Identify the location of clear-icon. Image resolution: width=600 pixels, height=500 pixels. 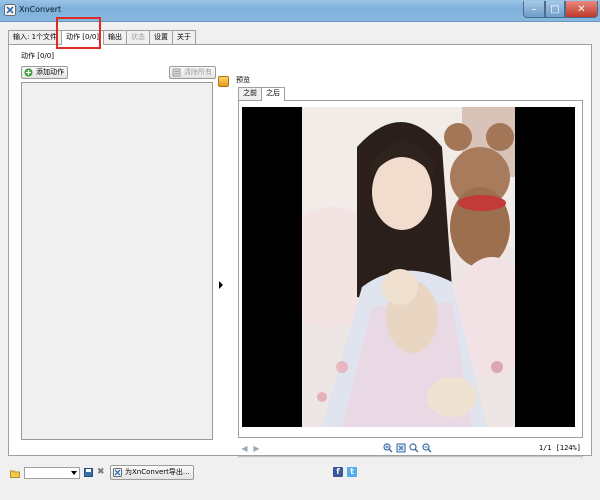
(176, 72).